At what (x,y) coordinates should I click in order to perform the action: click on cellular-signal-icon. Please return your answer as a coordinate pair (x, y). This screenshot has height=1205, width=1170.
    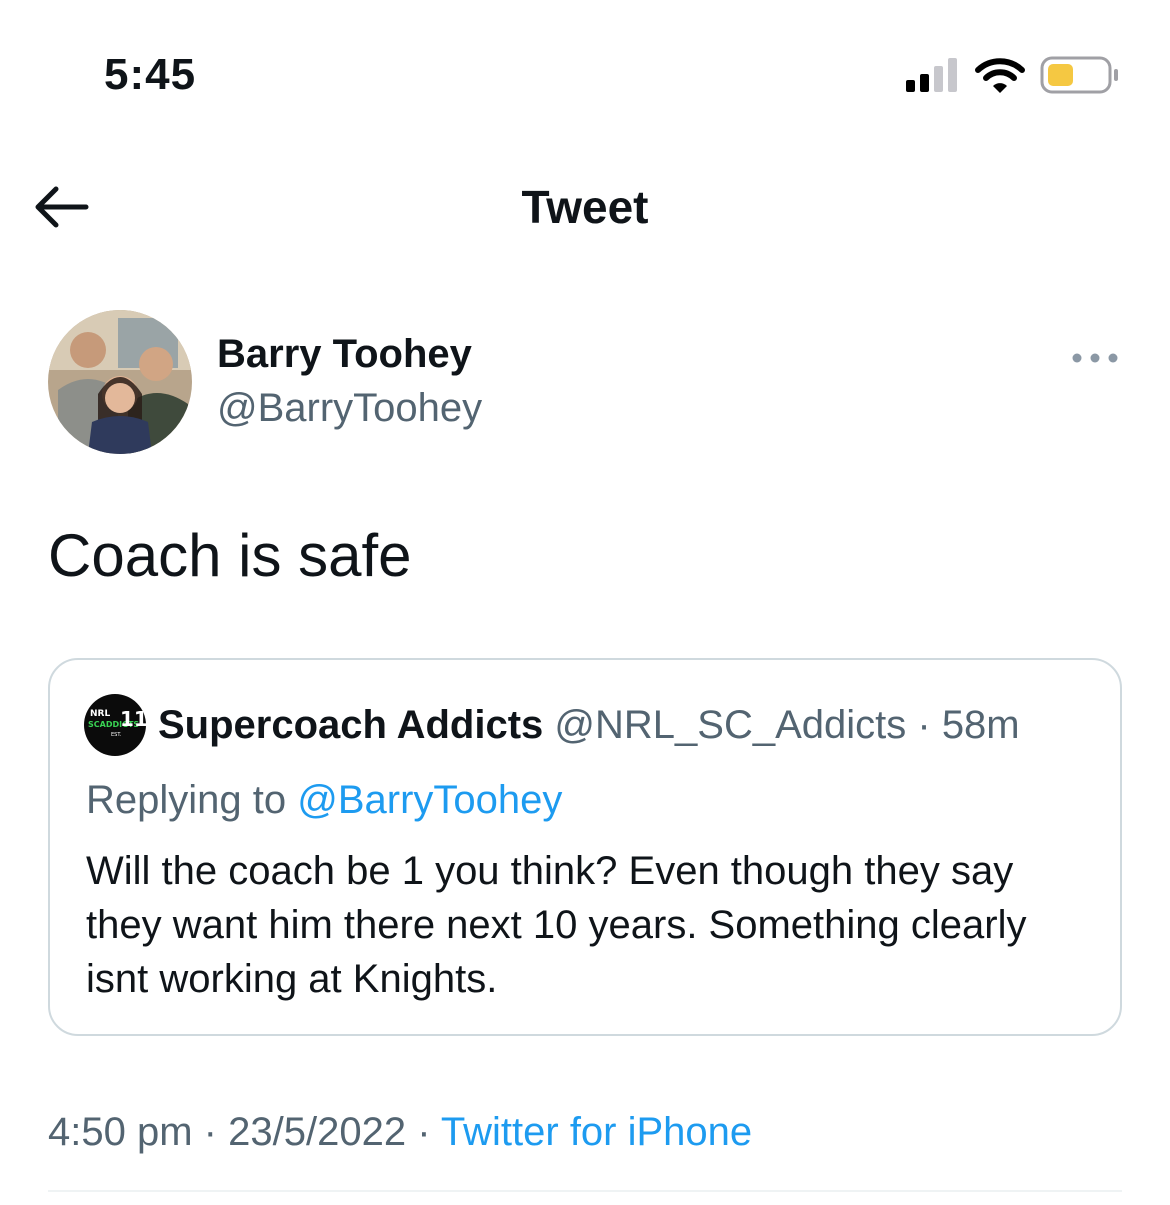
    Looking at the image, I should click on (931, 75).